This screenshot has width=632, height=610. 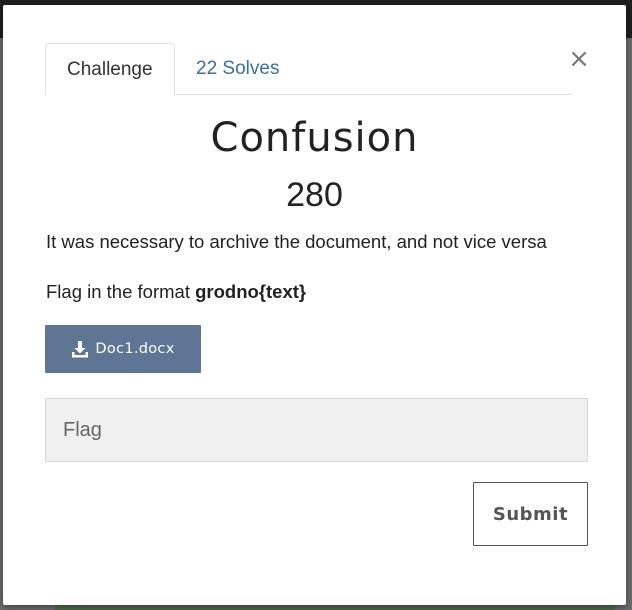 I want to click on submit-button: Submit, so click(x=530, y=514).